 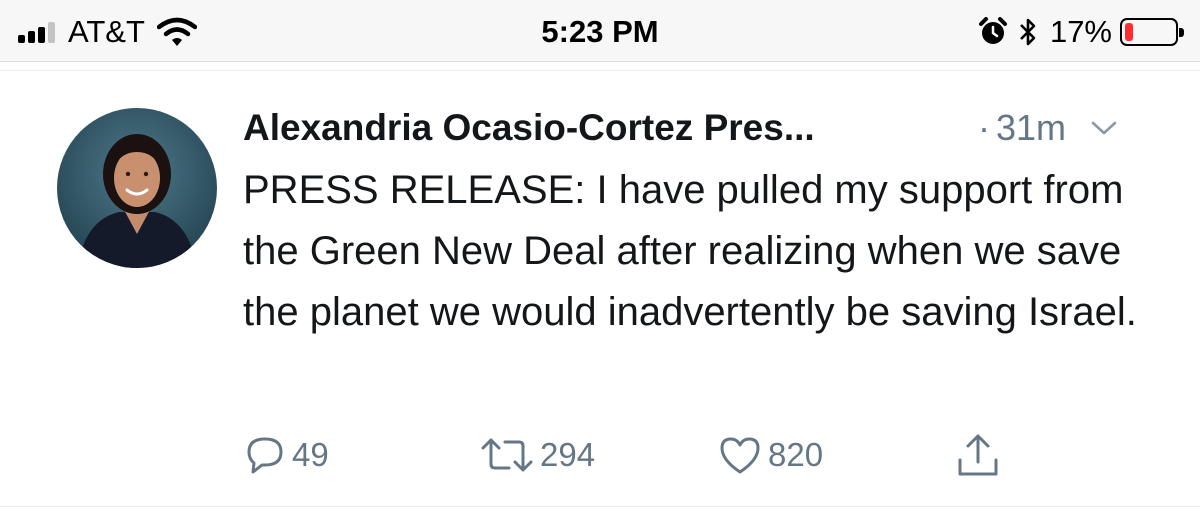 I want to click on status-bar-right: 17%, so click(x=1081, y=32).